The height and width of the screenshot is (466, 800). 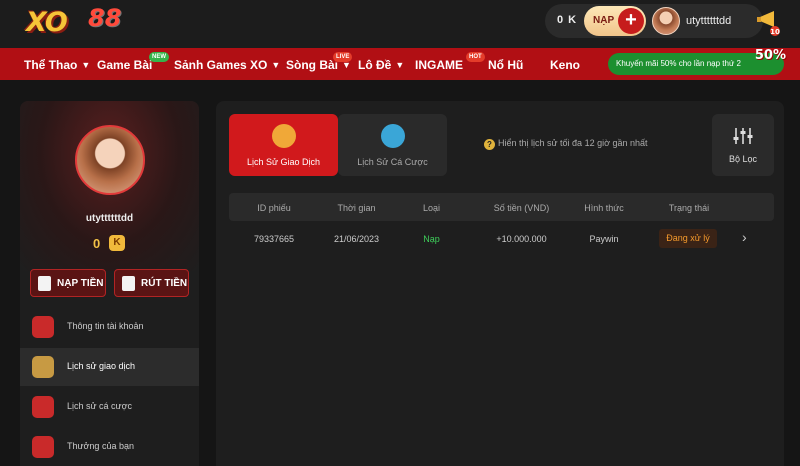 I want to click on column-header: Thời gian, so click(x=356, y=208).